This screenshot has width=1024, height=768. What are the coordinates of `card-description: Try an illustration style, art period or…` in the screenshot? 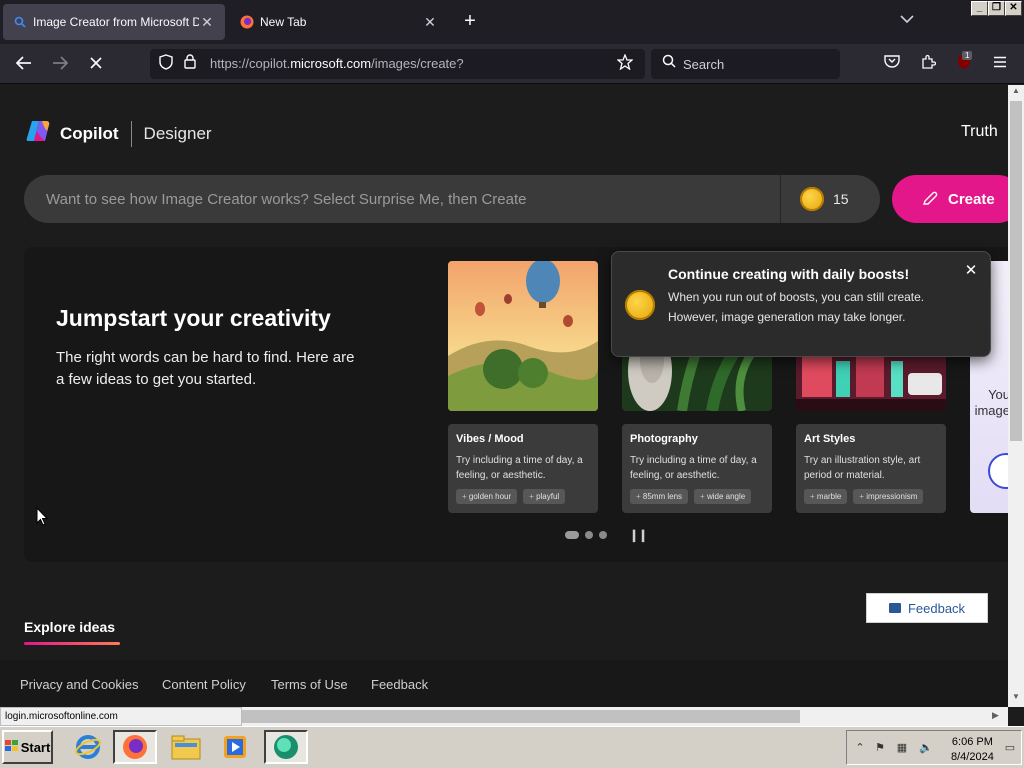 It's located at (862, 468).